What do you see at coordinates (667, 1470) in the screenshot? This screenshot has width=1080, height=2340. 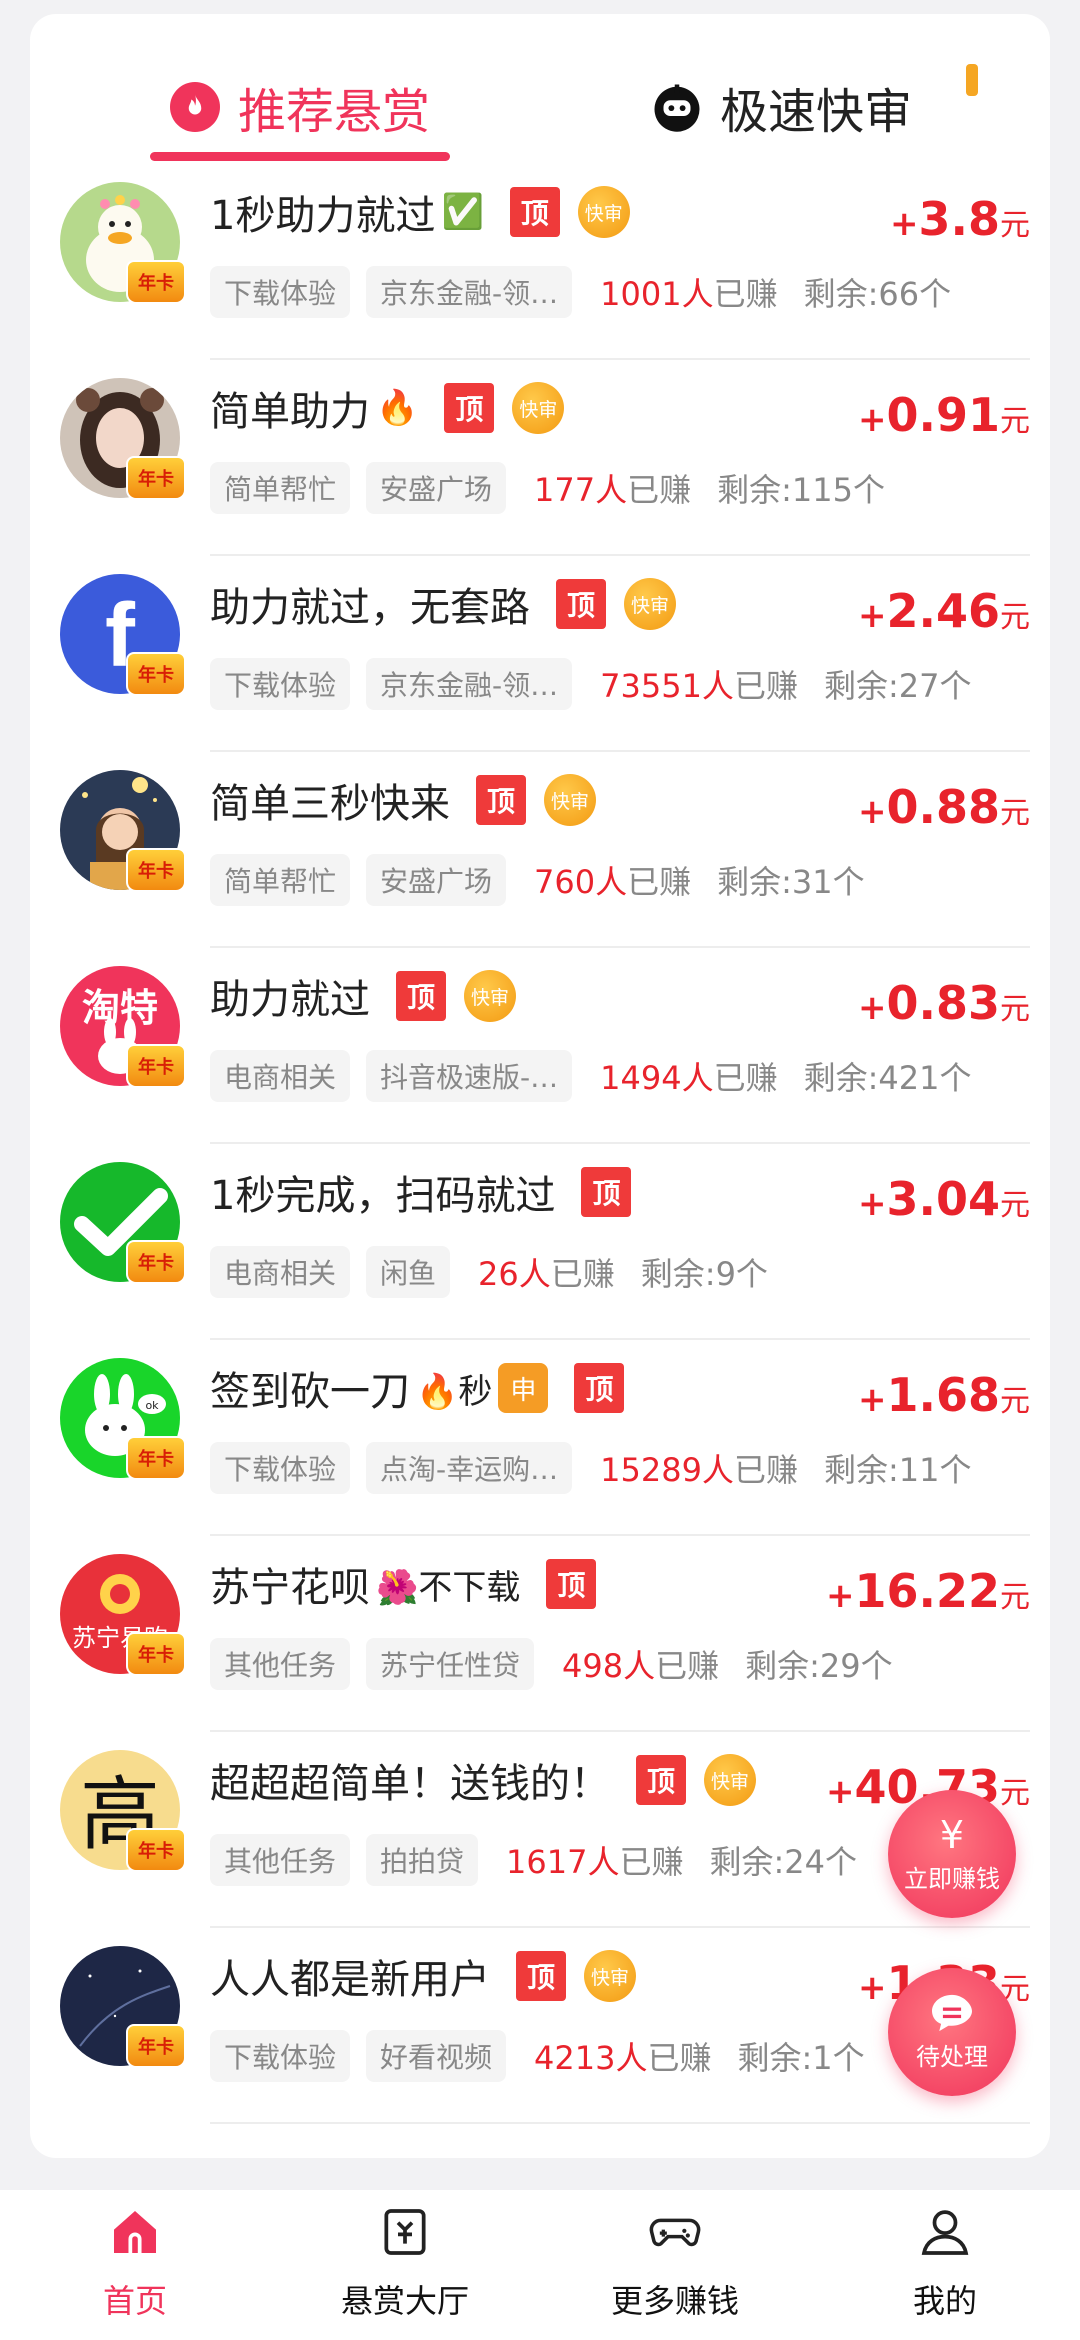 I see `task-earned-count: 15289人` at bounding box center [667, 1470].